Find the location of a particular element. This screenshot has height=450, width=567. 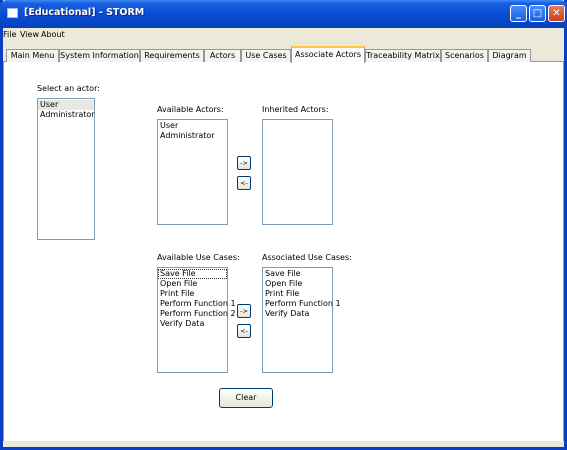

tab-associate-actors: Associate Actors is located at coordinates (328, 54).